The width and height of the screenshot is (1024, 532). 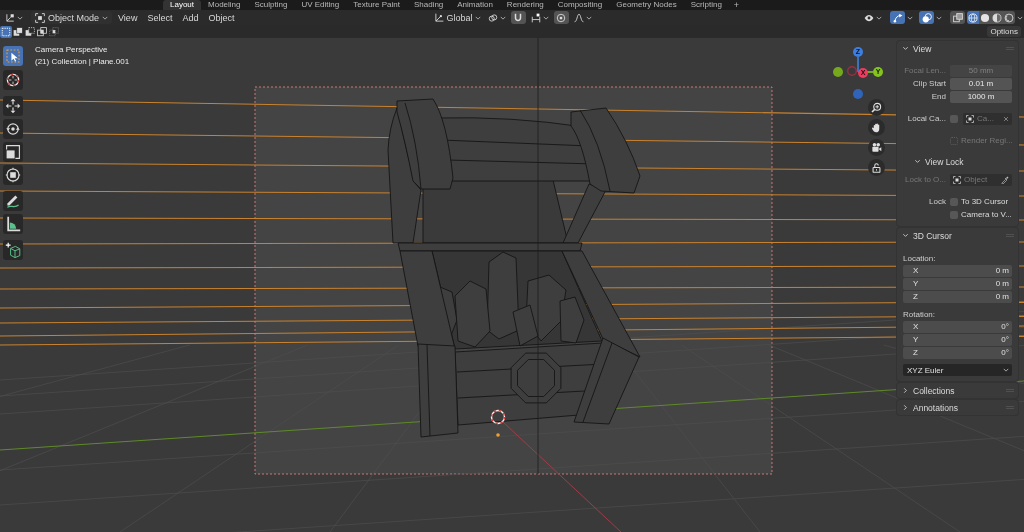 What do you see at coordinates (475, 5) in the screenshot?
I see `workspace-tab: Animation` at bounding box center [475, 5].